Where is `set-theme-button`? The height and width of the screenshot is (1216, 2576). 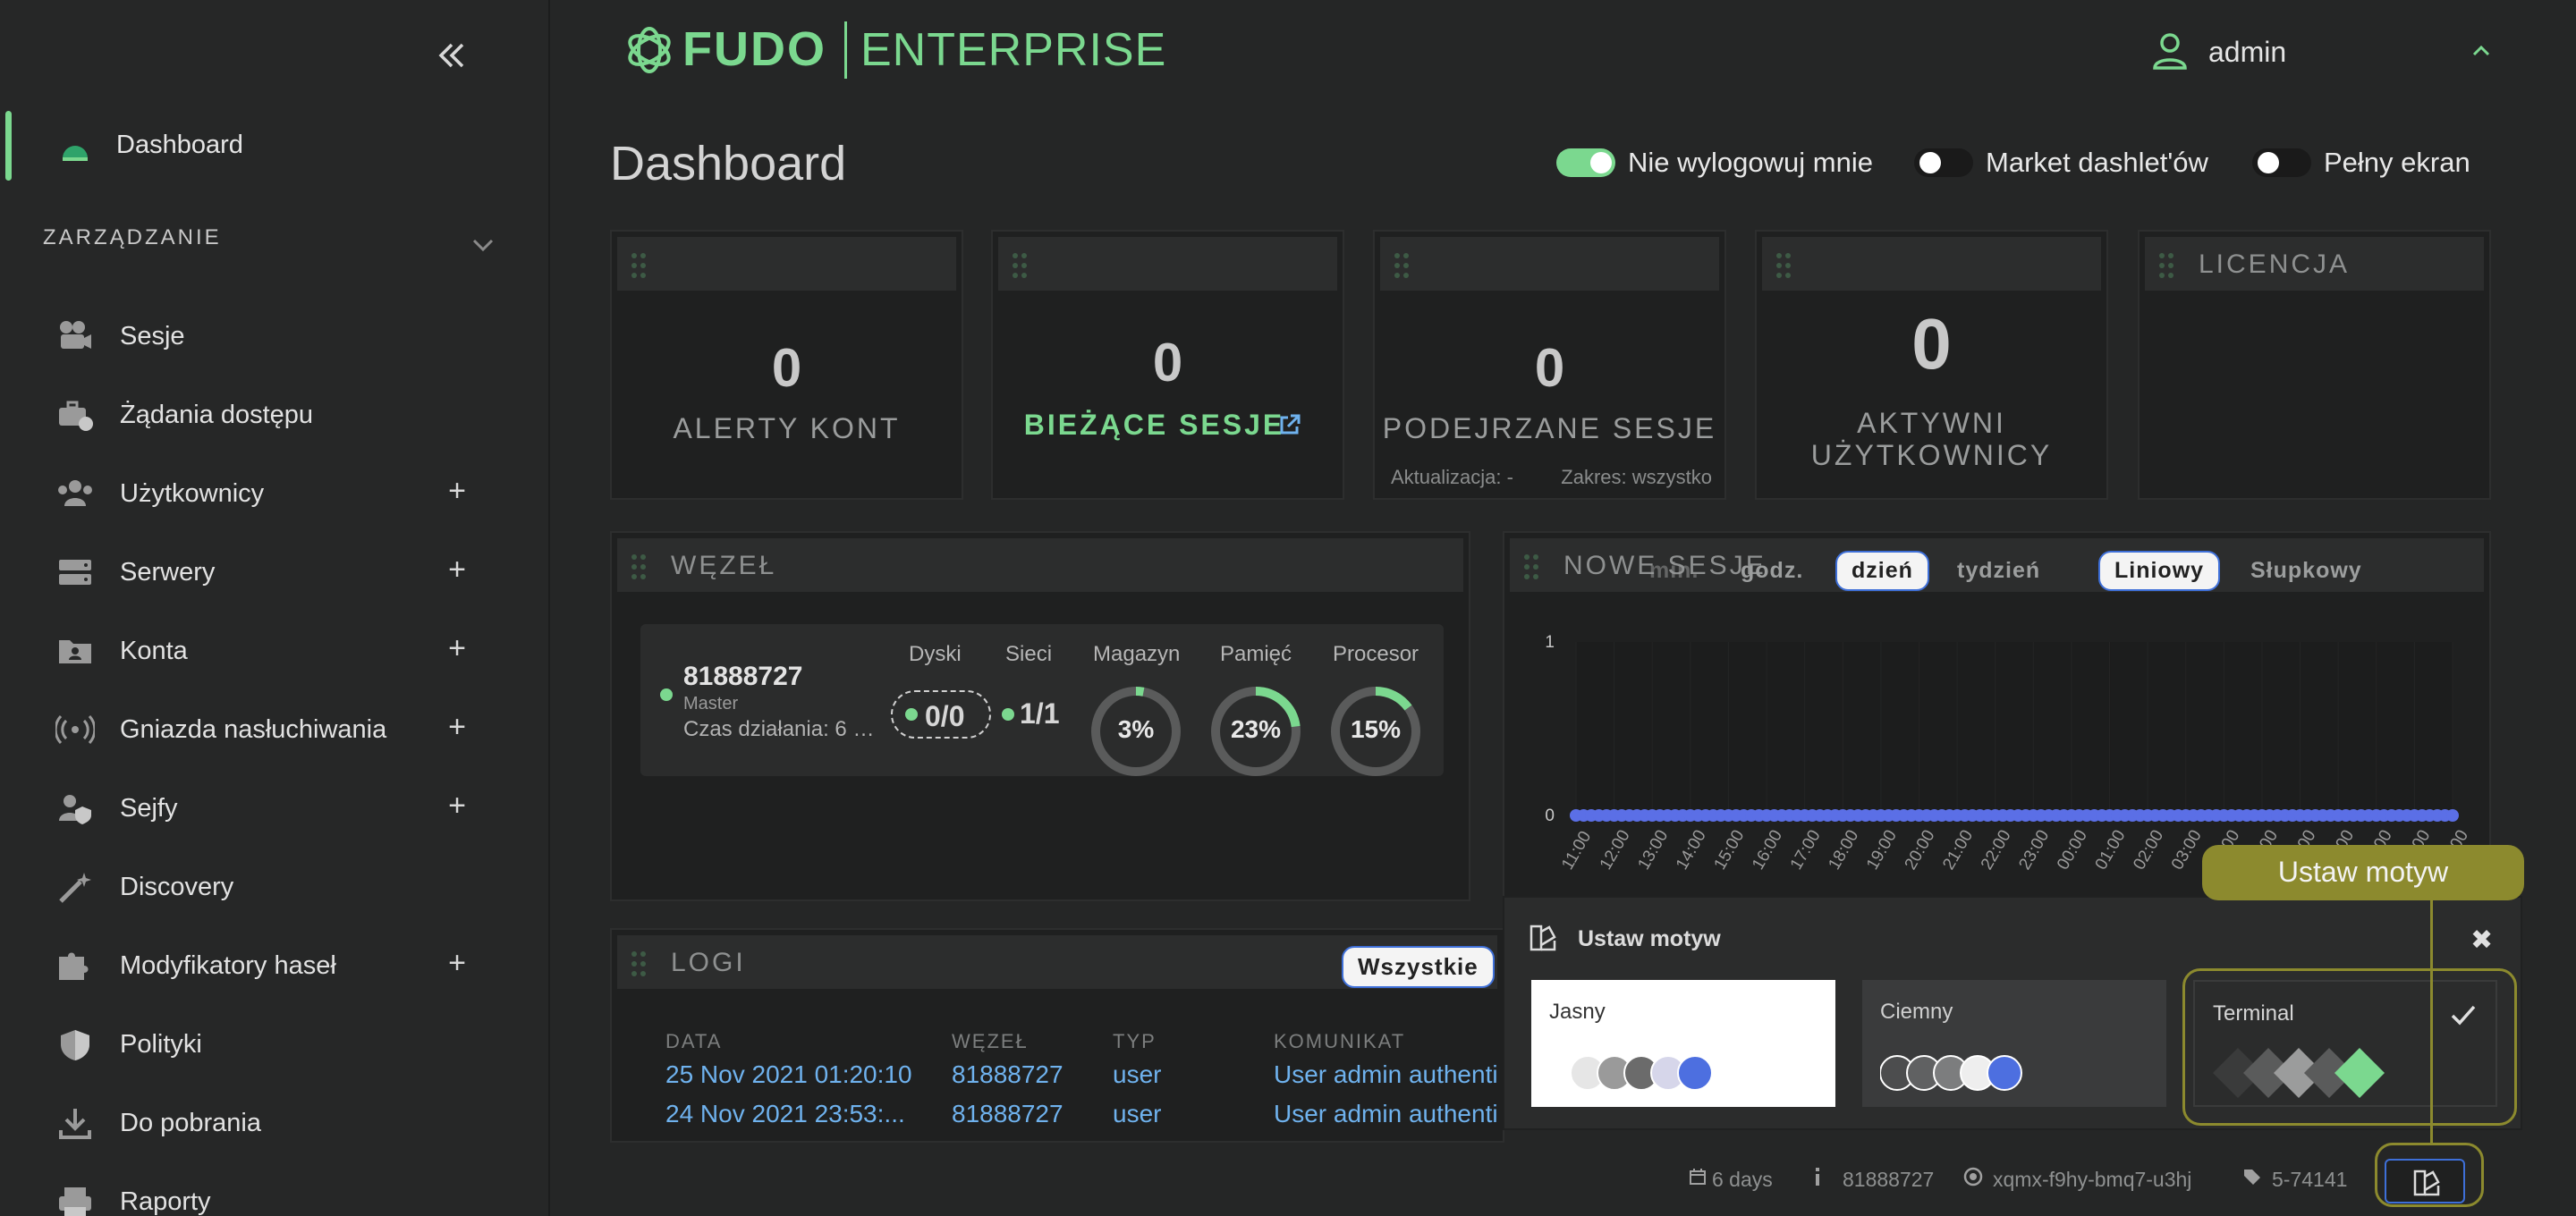 set-theme-button is located at coordinates (2425, 1181).